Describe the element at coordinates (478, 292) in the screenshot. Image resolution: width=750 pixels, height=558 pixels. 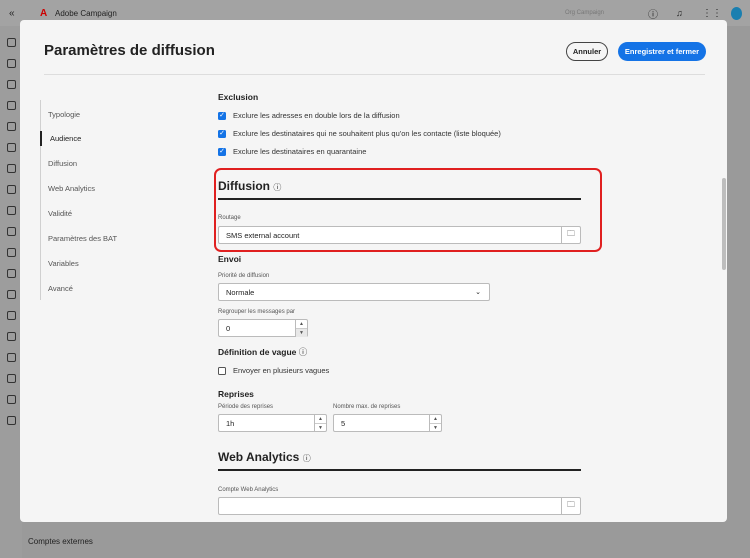
I see `chevron-down-icon: ⌄` at that location.